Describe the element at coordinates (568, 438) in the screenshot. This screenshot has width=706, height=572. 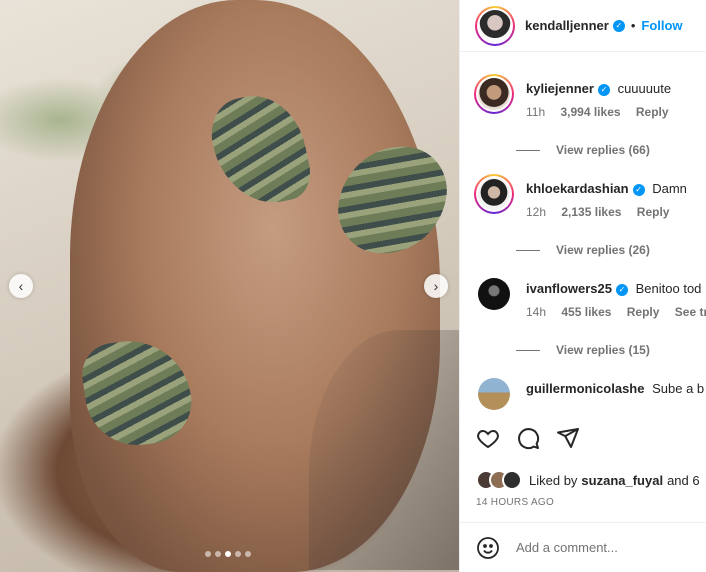
I see `paper-plane-icon` at that location.